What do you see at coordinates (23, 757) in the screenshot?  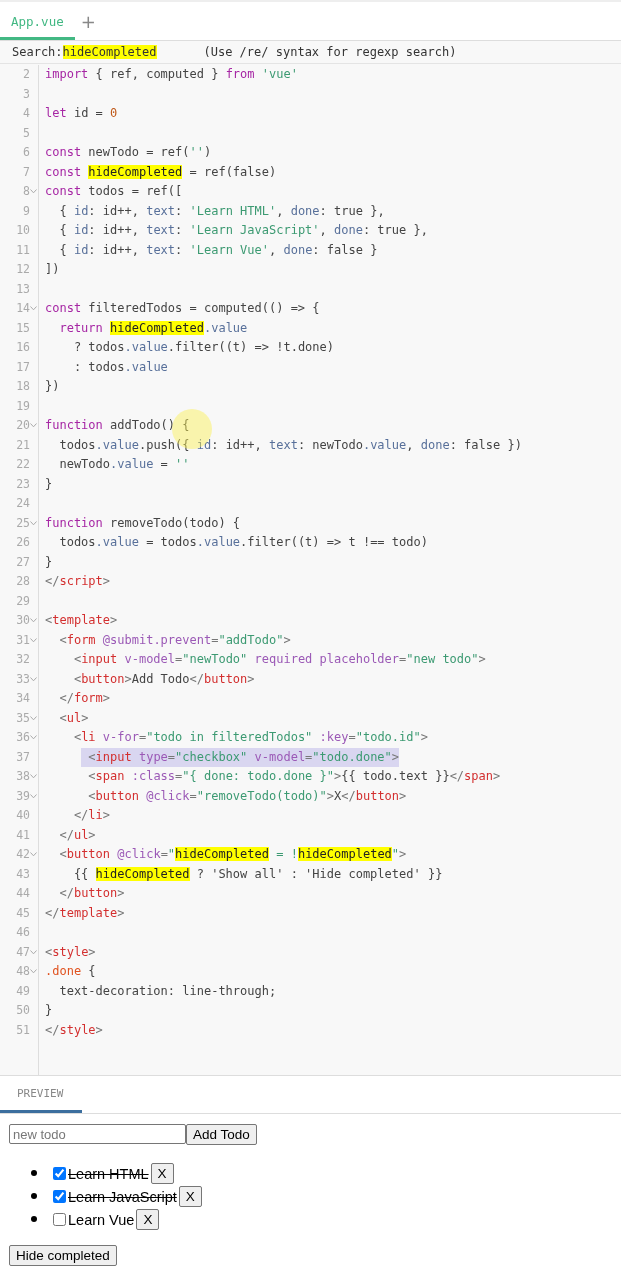 I see `line-number: 37` at bounding box center [23, 757].